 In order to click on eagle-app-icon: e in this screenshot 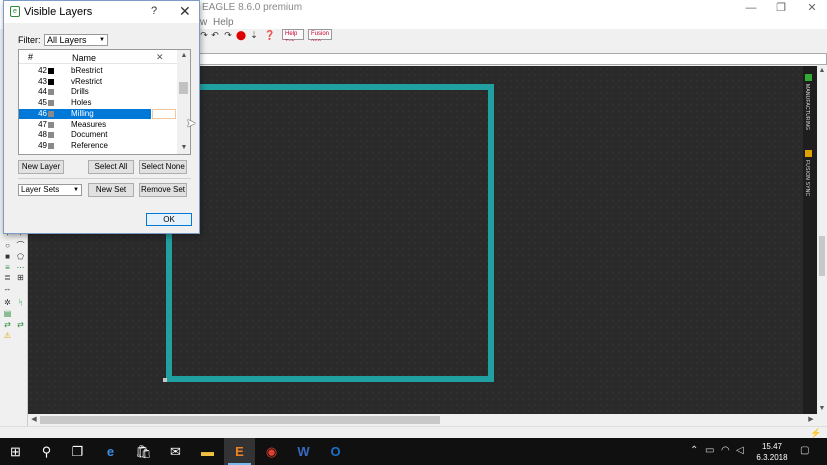, I will do `click(15, 11)`.